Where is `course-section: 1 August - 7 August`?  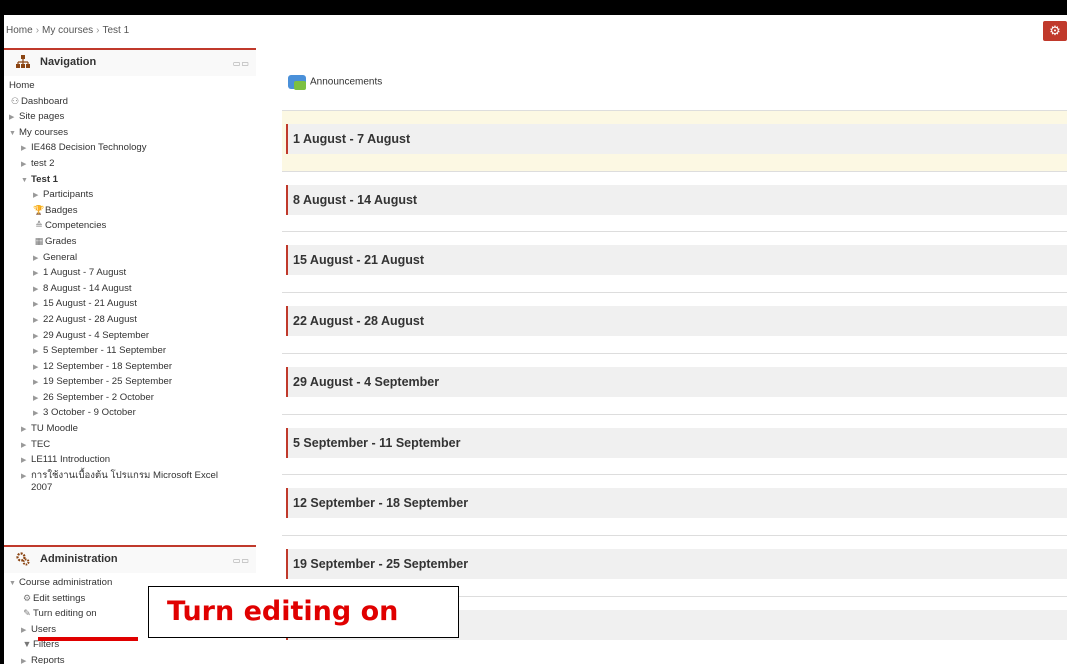 course-section: 1 August - 7 August is located at coordinates (676, 139).